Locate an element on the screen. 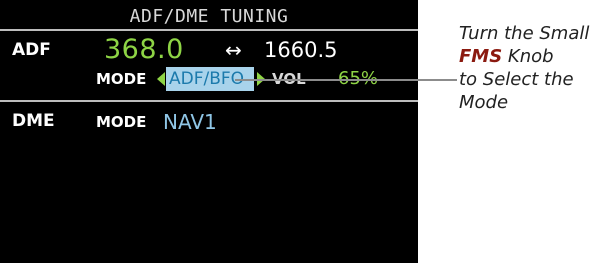  annotation-line-1: Turn the Small is located at coordinates (524, 33).